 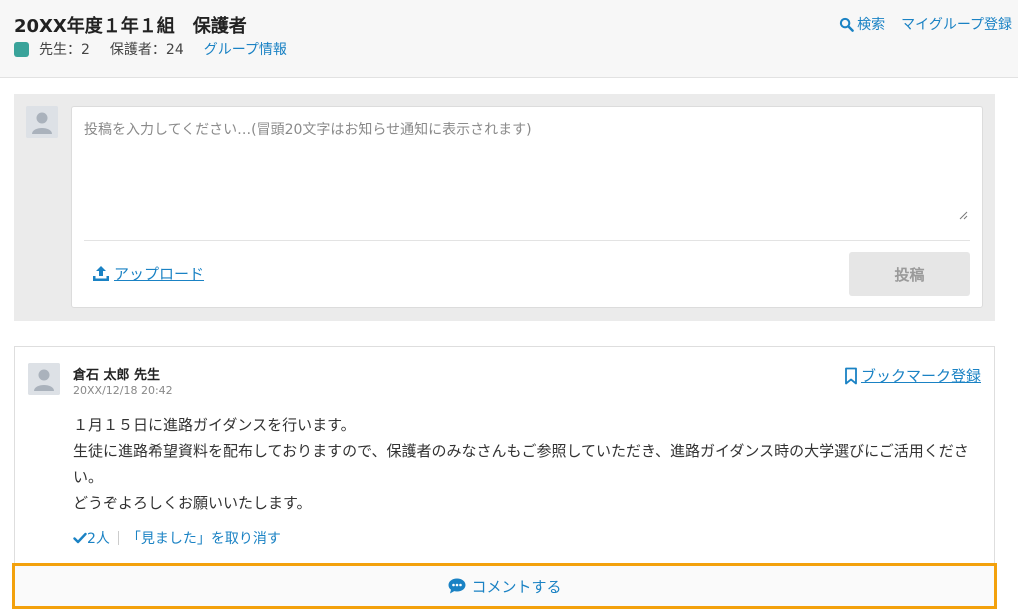 I want to click on author-avatar, so click(x=44, y=379).